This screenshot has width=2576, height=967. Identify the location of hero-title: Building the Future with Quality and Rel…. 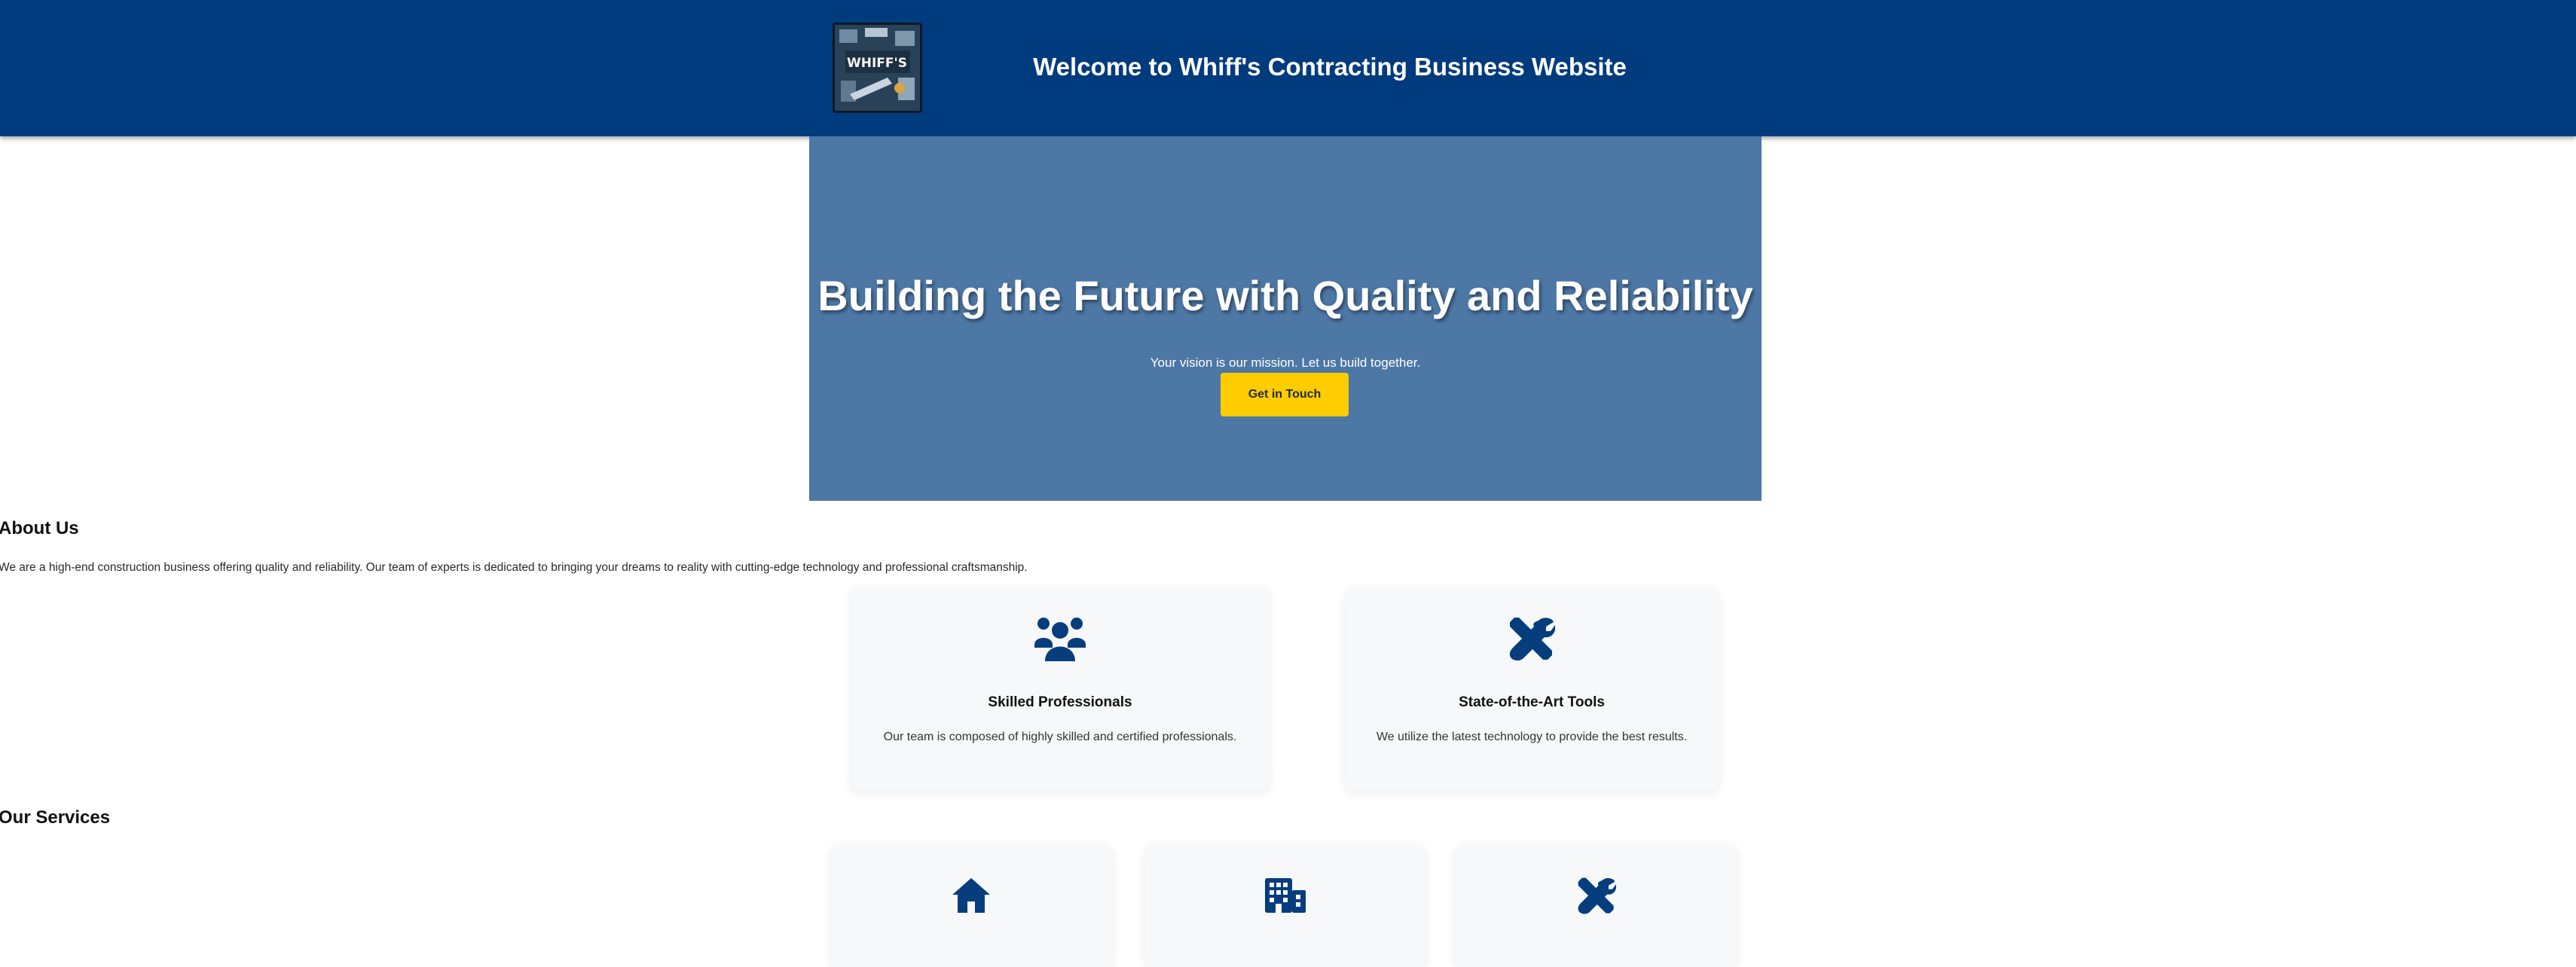
(1285, 295).